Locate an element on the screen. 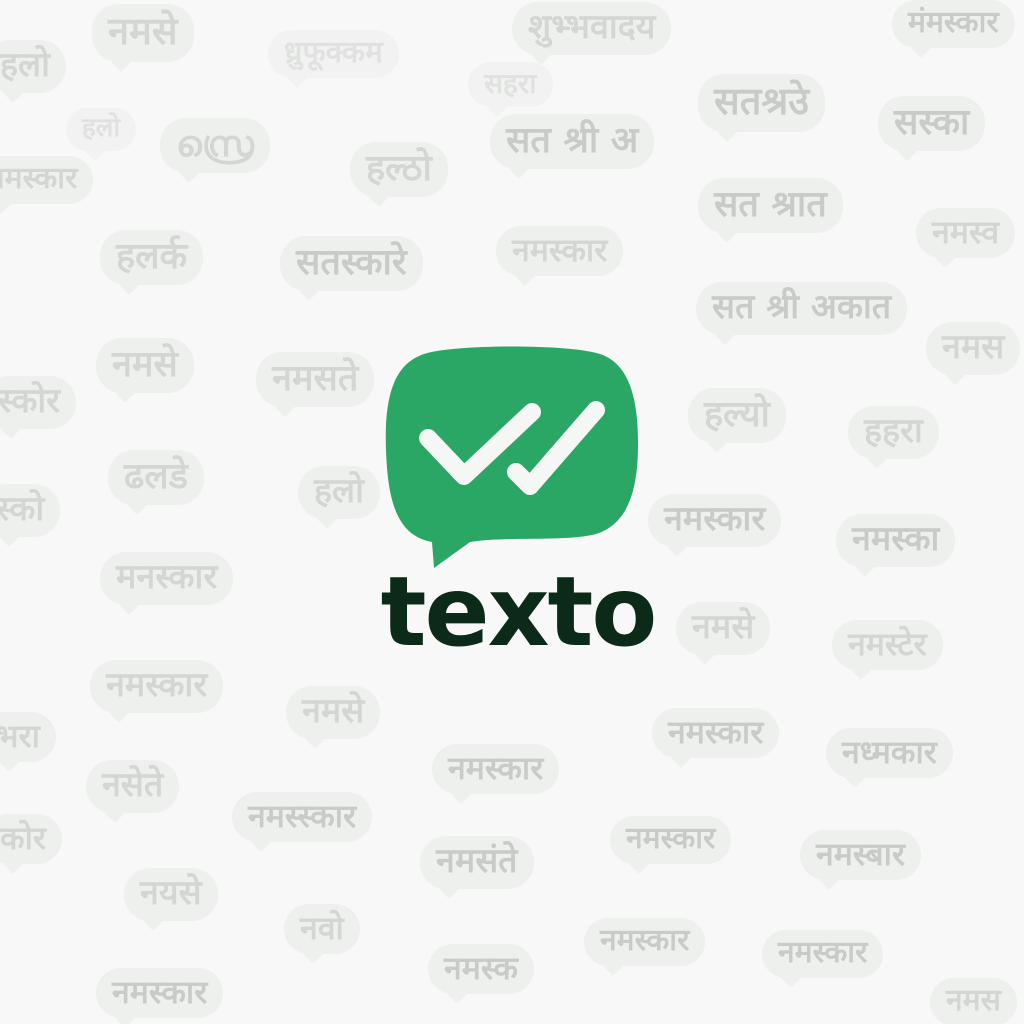  greeting-bubble: सतश्रउे is located at coordinates (762, 103).